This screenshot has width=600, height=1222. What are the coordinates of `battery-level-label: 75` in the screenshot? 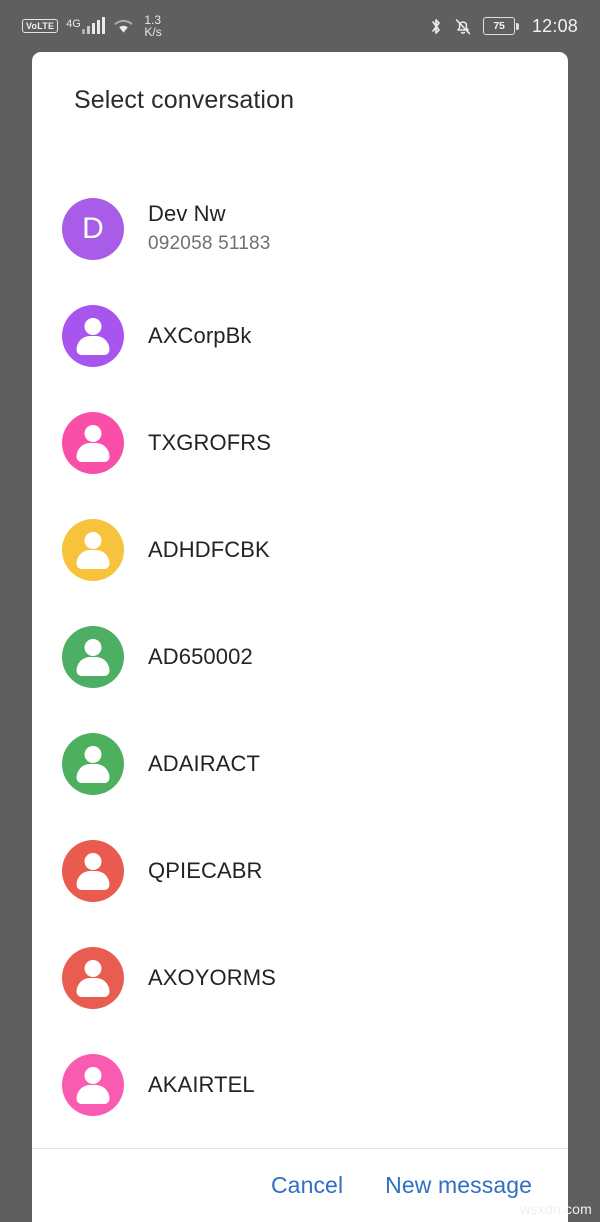 It's located at (498, 26).